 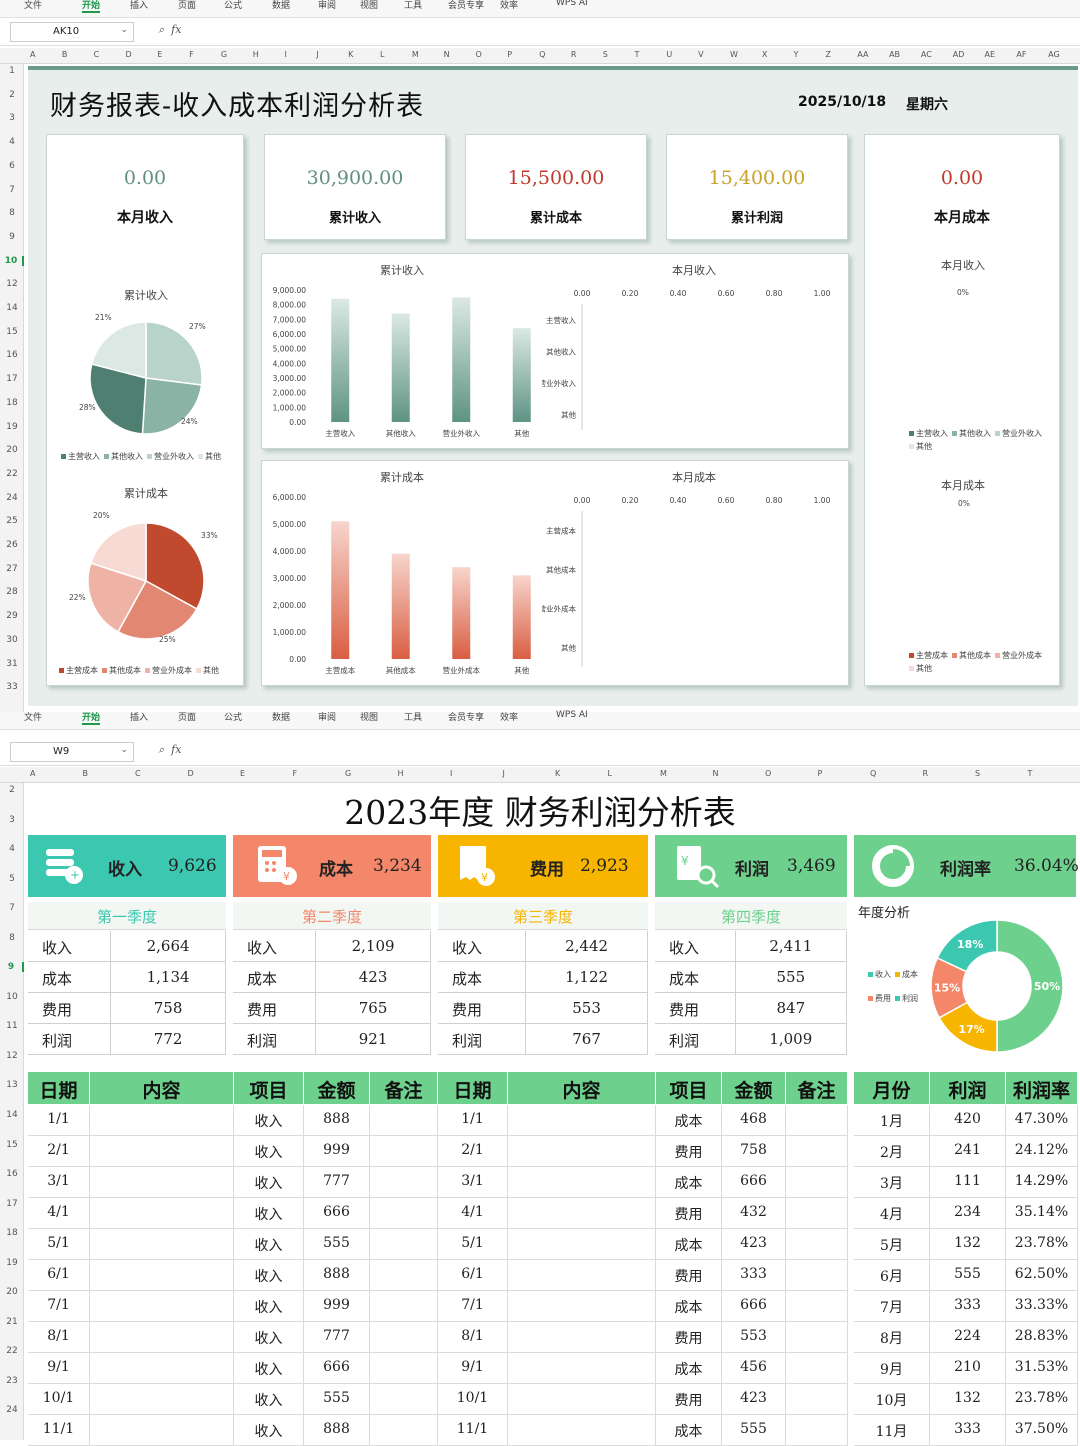 I want to click on column-label: AD, so click(x=959, y=54).